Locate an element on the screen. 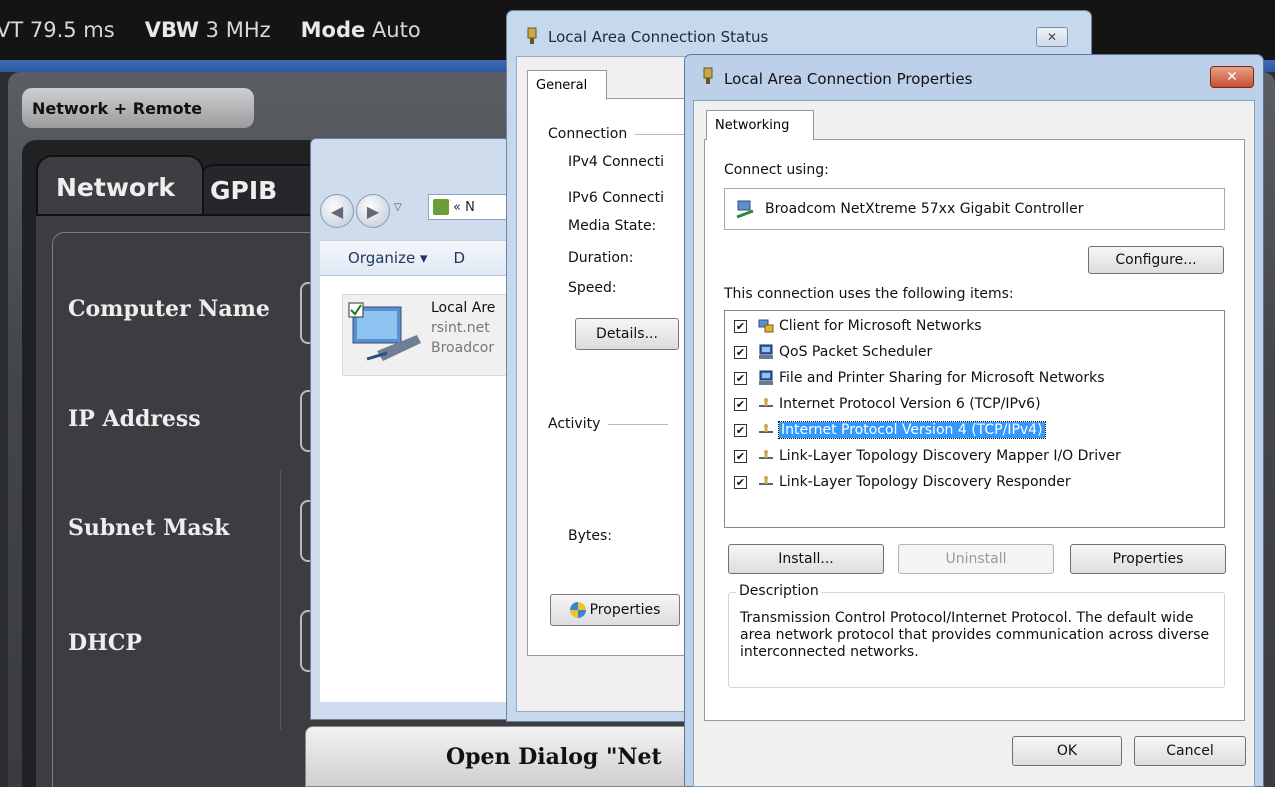 The width and height of the screenshot is (1275, 787). ok-button: OK is located at coordinates (1067, 751).